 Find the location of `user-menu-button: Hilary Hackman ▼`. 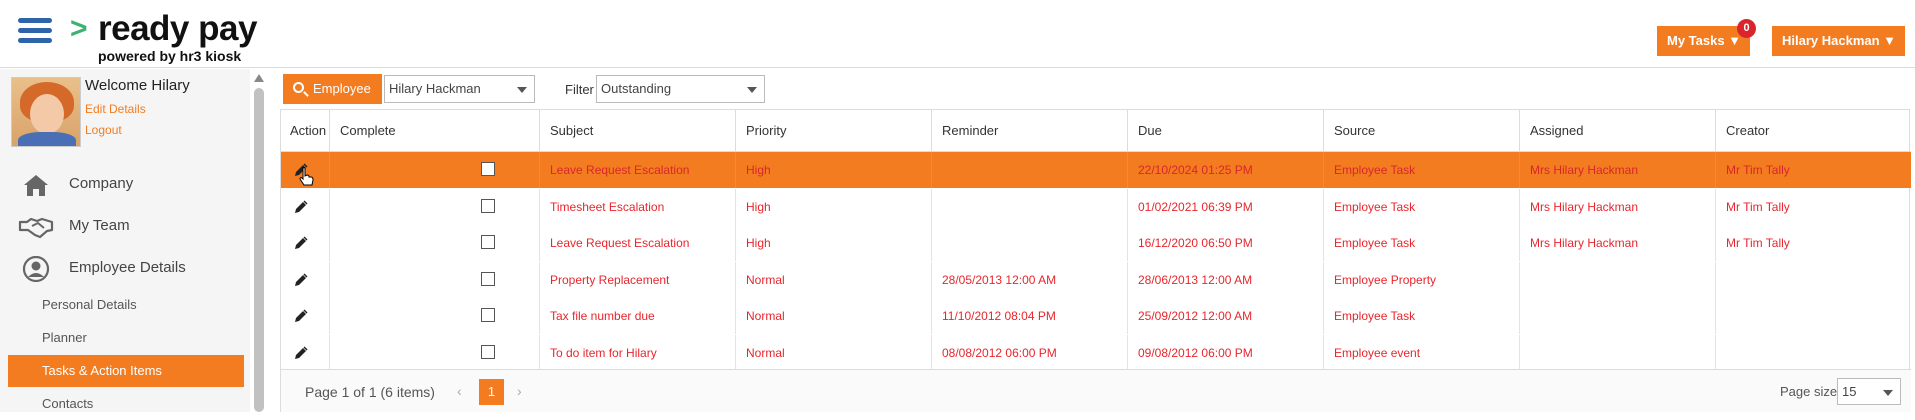

user-menu-button: Hilary Hackman ▼ is located at coordinates (1838, 41).